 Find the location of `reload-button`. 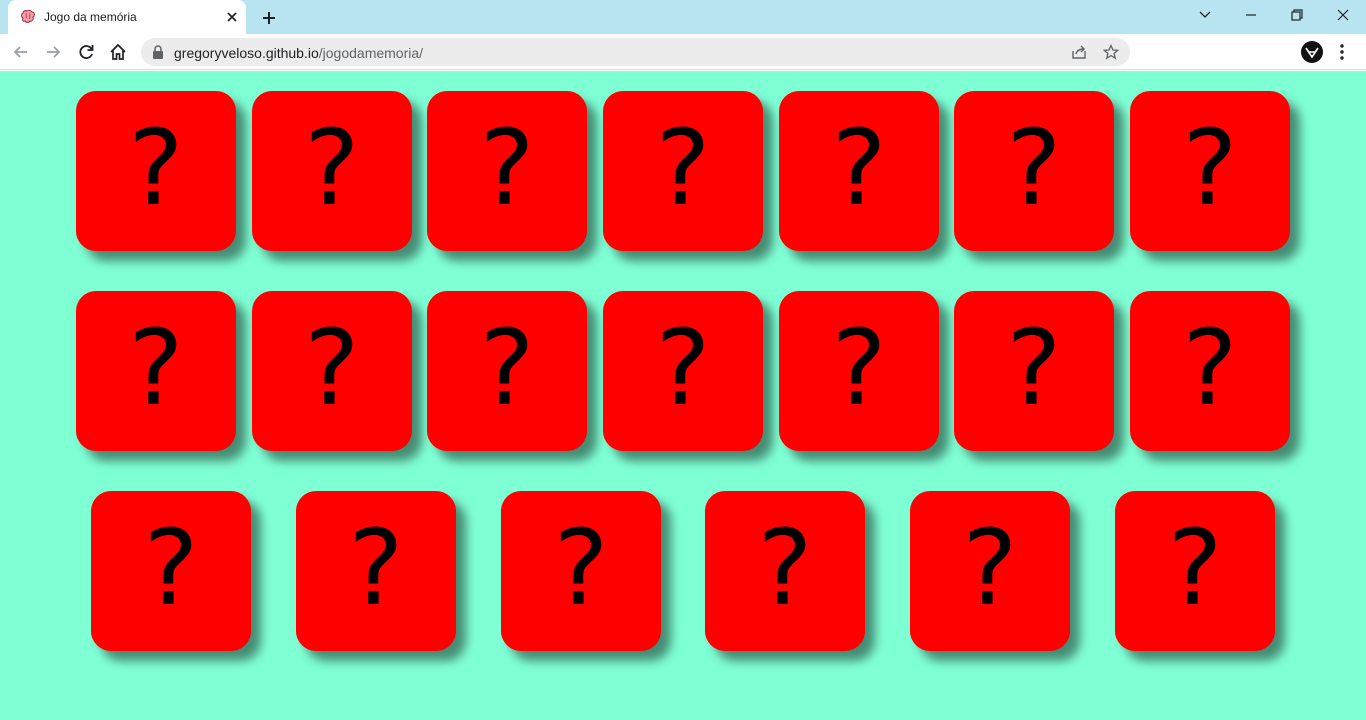

reload-button is located at coordinates (86, 52).